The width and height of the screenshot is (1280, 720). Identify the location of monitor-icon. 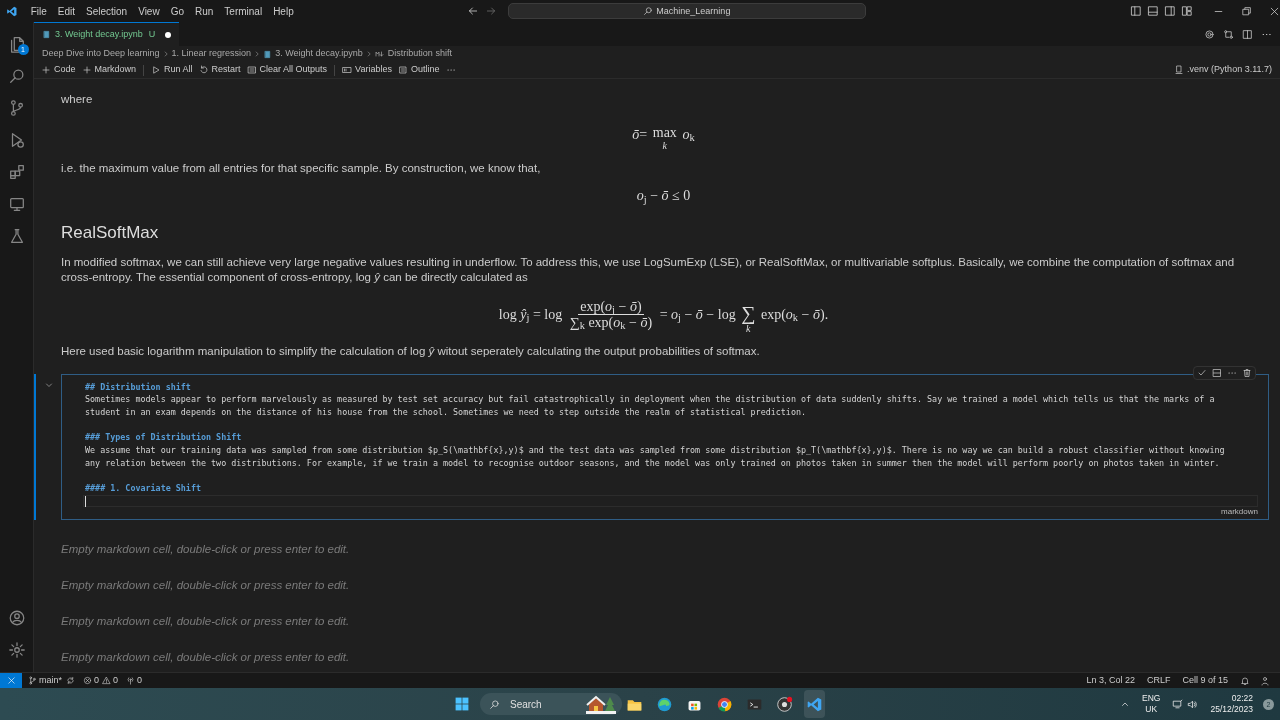
(16, 204).